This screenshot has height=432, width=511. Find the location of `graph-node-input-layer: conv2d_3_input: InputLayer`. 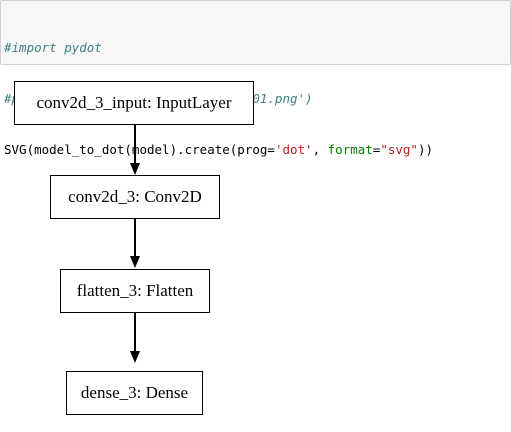

graph-node-input-layer: conv2d_3_input: InputLayer is located at coordinates (134, 103).